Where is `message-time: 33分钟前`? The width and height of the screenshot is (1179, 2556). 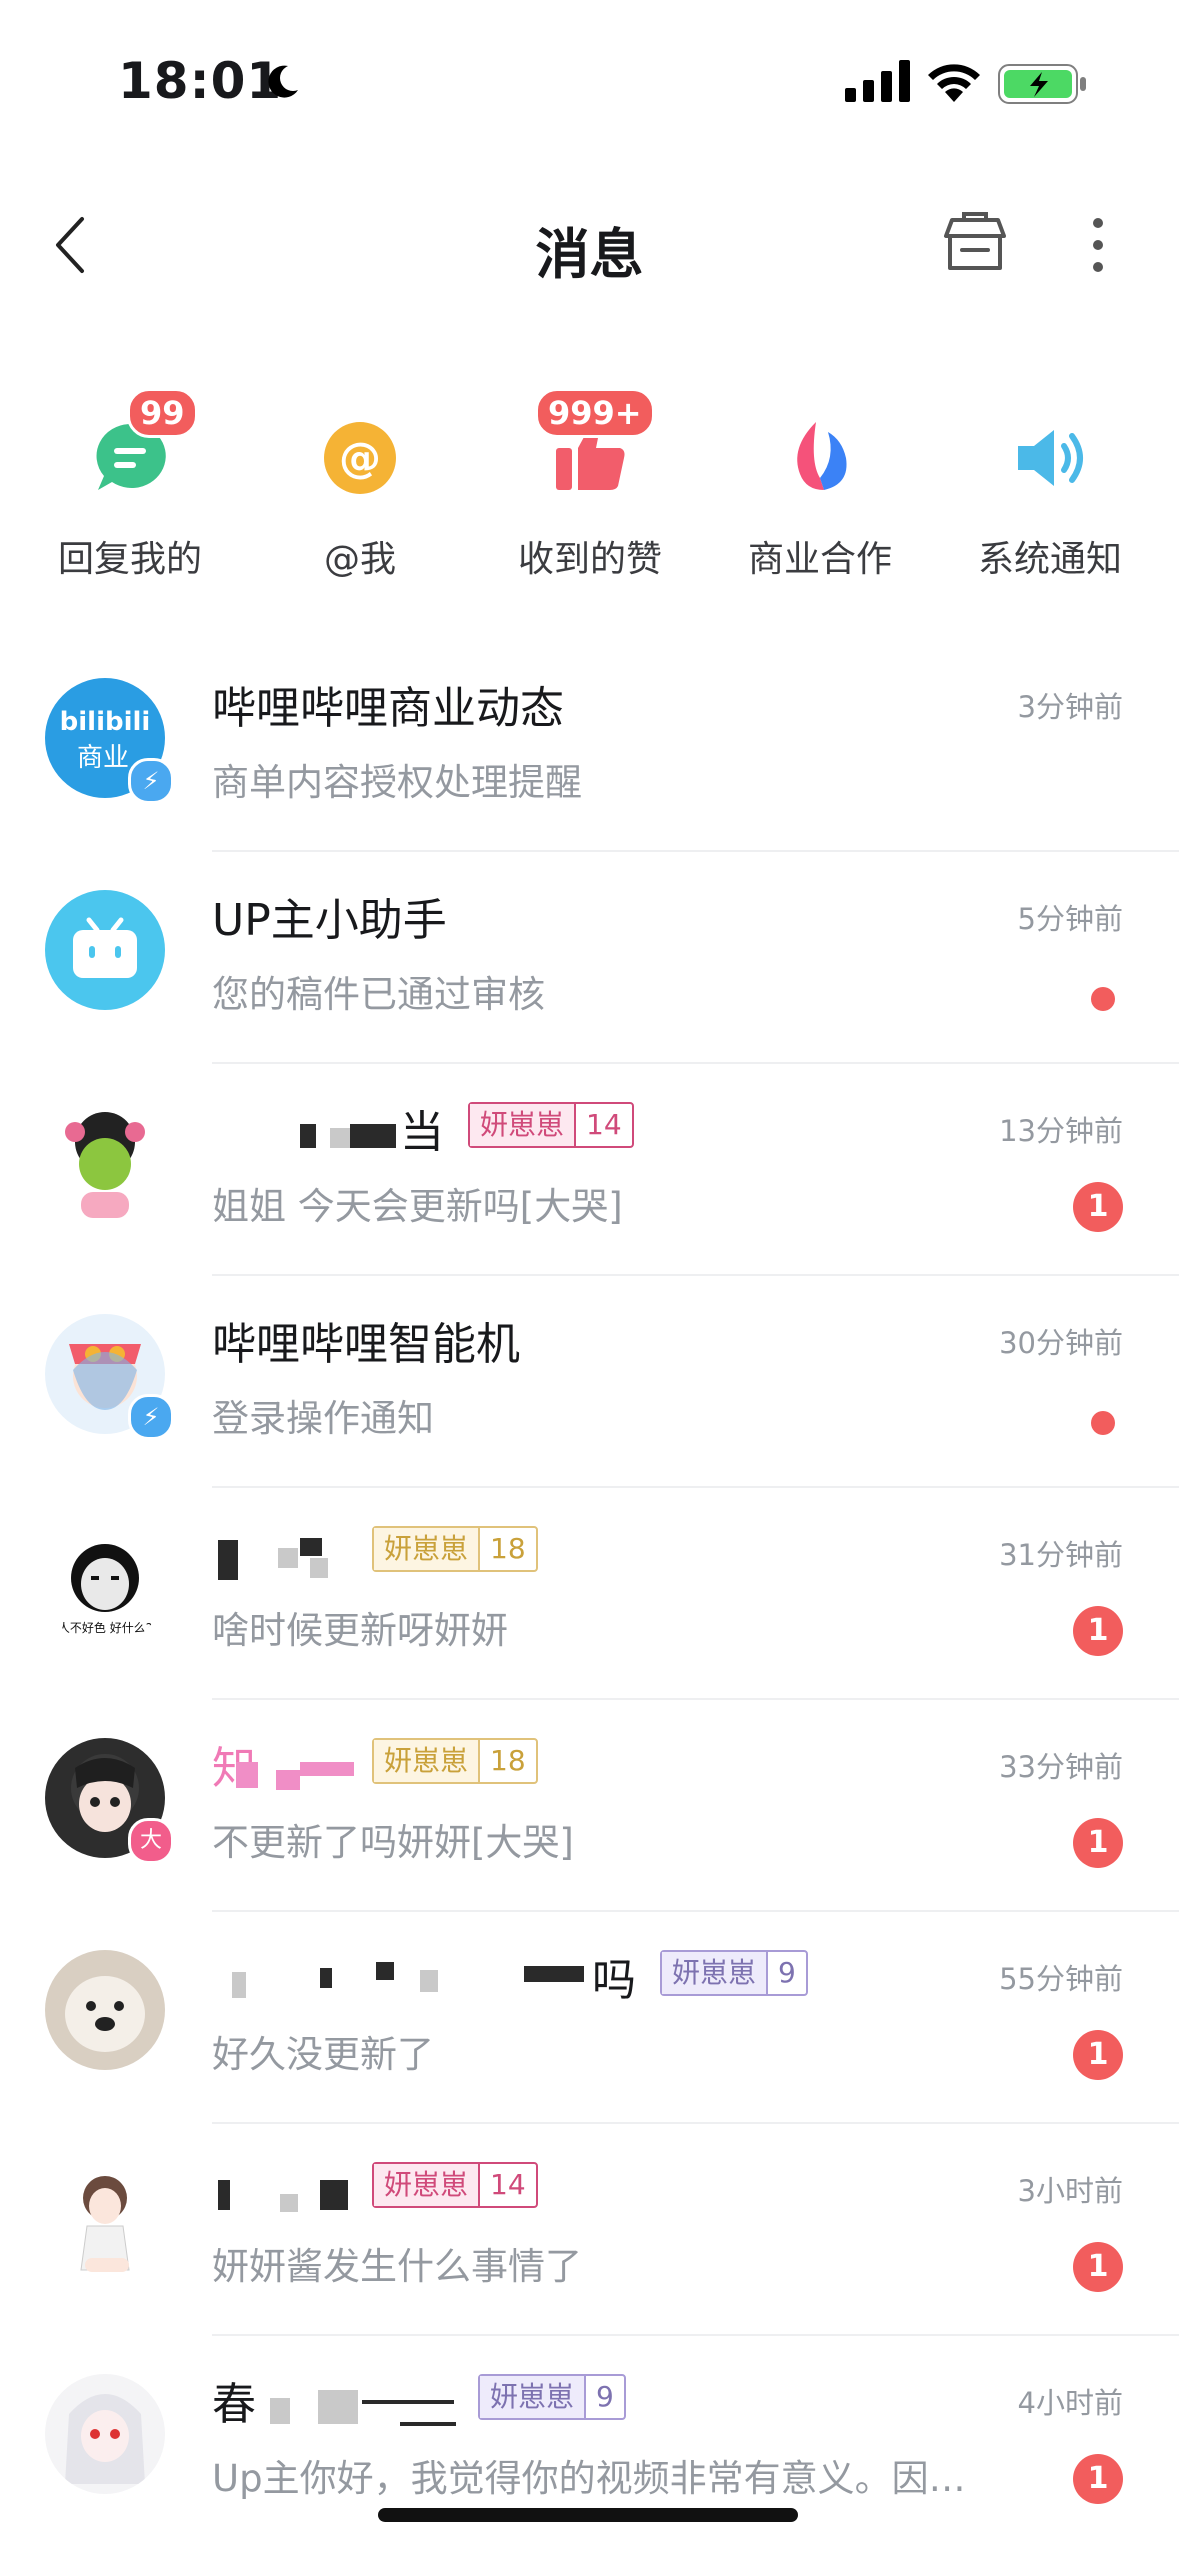 message-time: 33分钟前 is located at coordinates (1061, 1767).